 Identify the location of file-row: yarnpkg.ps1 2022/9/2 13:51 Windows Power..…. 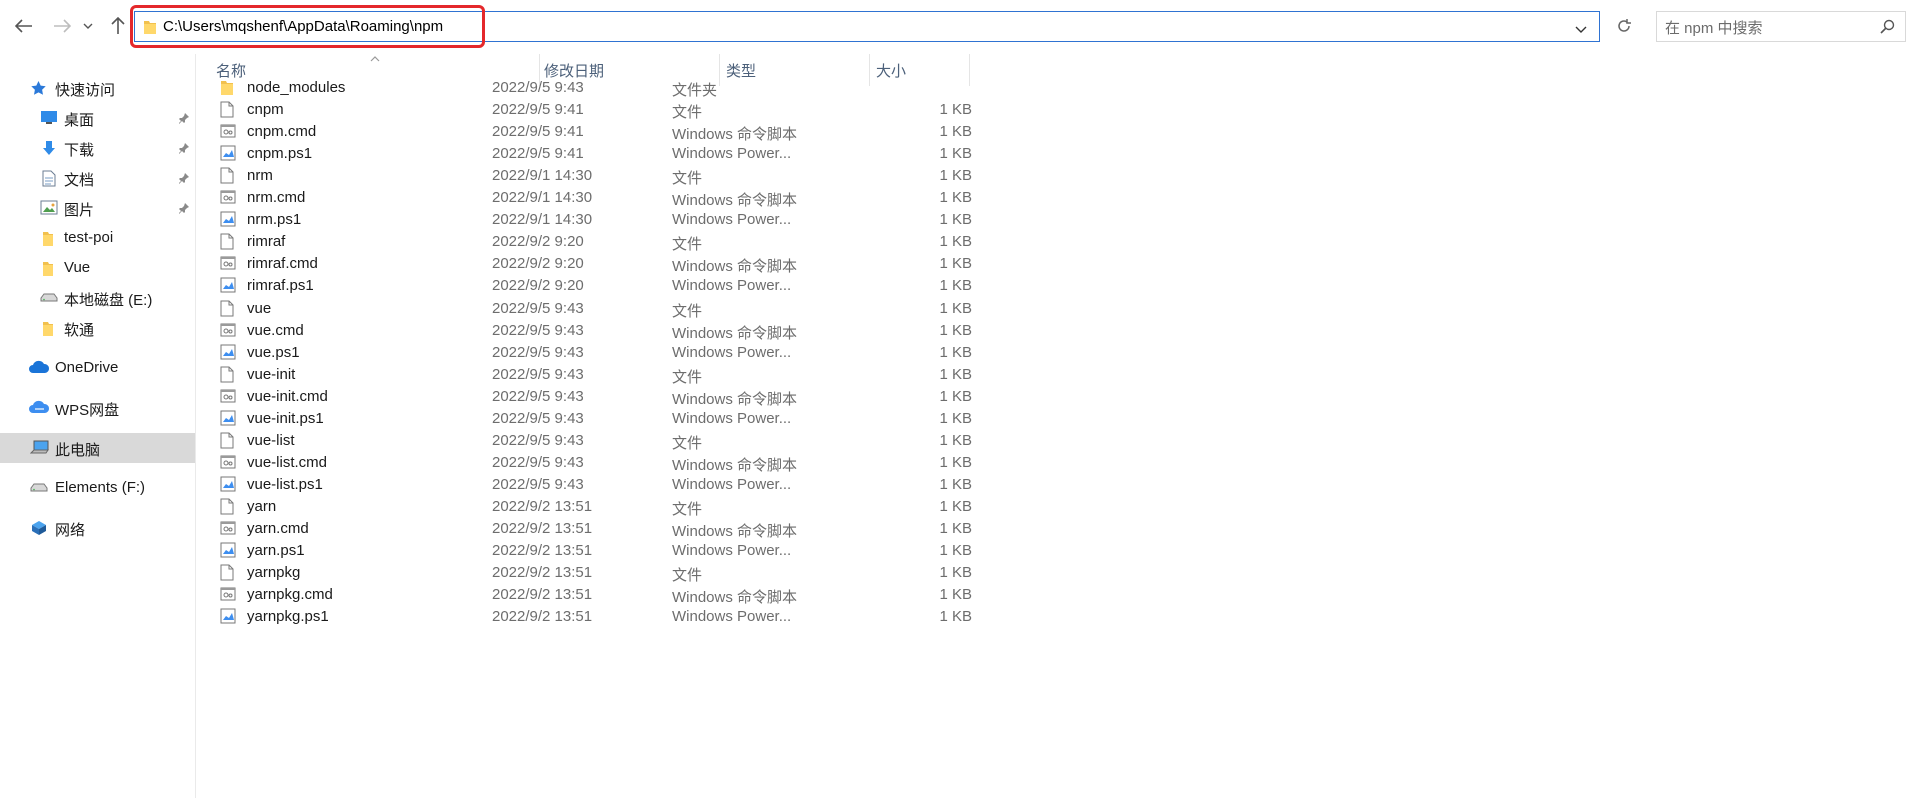
(687, 616).